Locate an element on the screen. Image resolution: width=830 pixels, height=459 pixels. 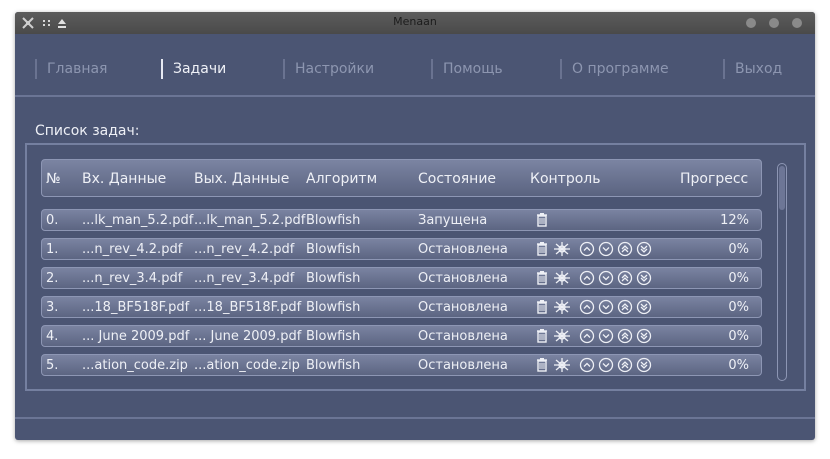
task-input: ...ation_code.zip is located at coordinates (135, 365).